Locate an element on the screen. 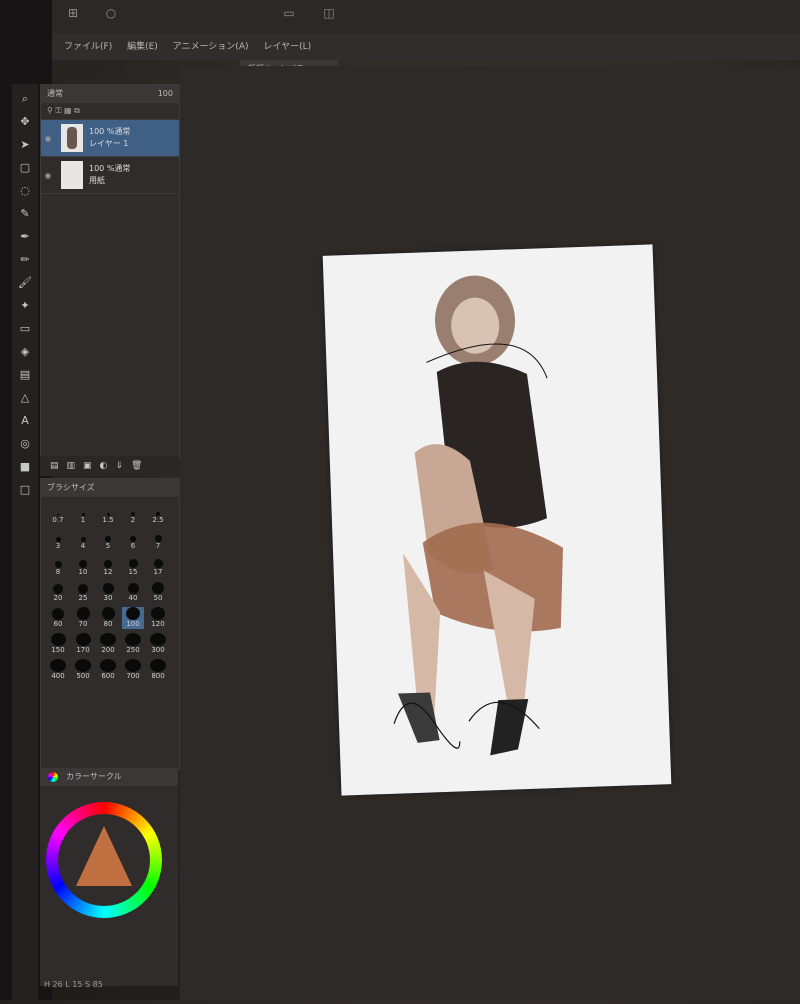  pen-icon: ✒ is located at coordinates (25, 237).